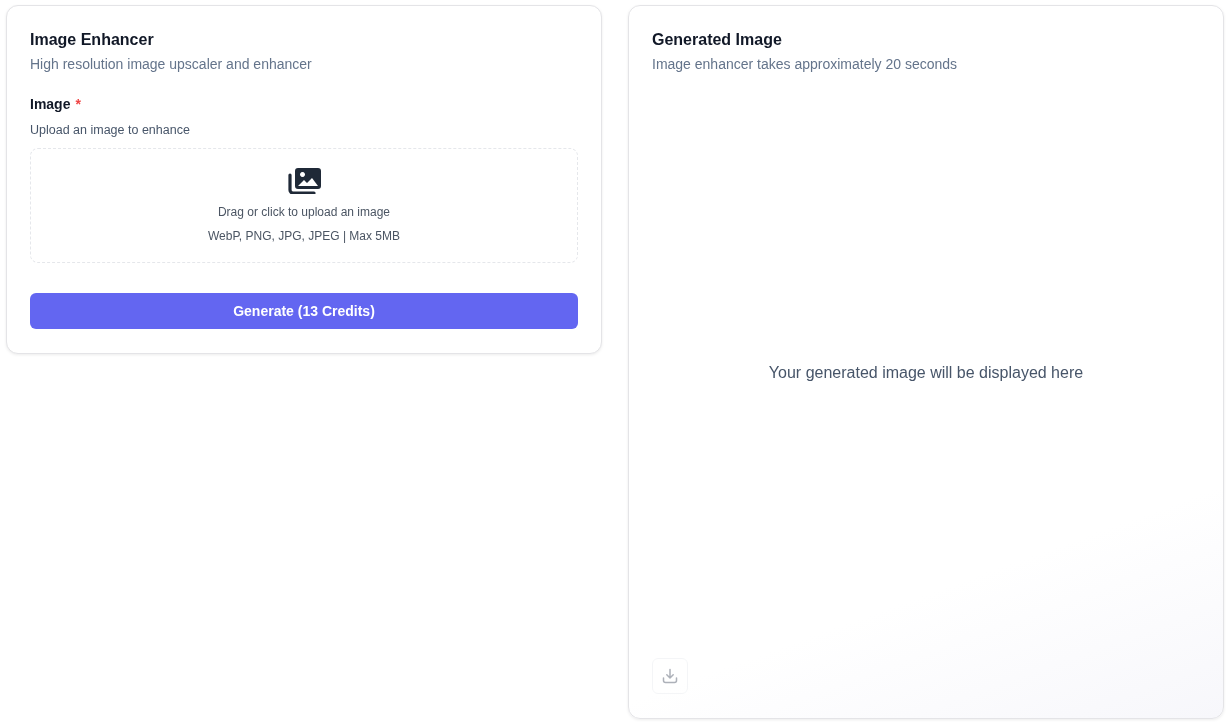  What do you see at coordinates (50, 104) in the screenshot?
I see `field-label: Image` at bounding box center [50, 104].